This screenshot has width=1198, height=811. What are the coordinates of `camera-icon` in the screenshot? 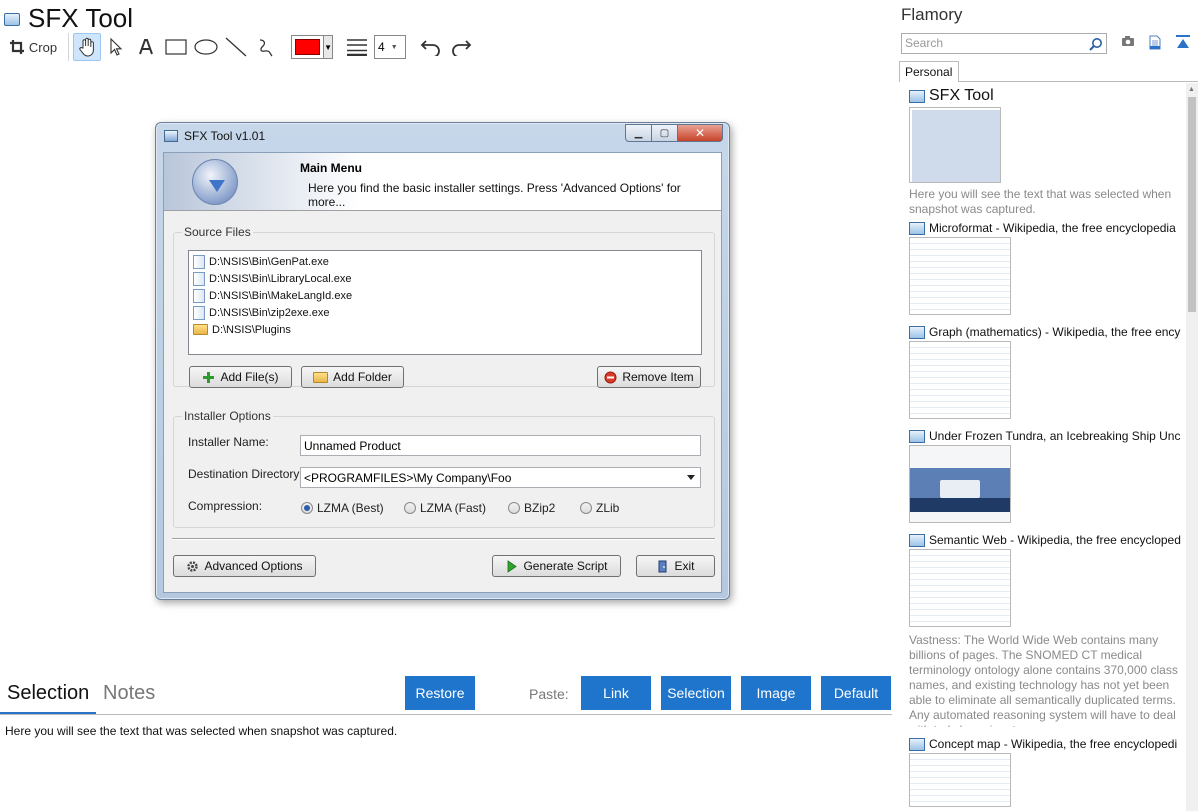 It's located at (1128, 41).